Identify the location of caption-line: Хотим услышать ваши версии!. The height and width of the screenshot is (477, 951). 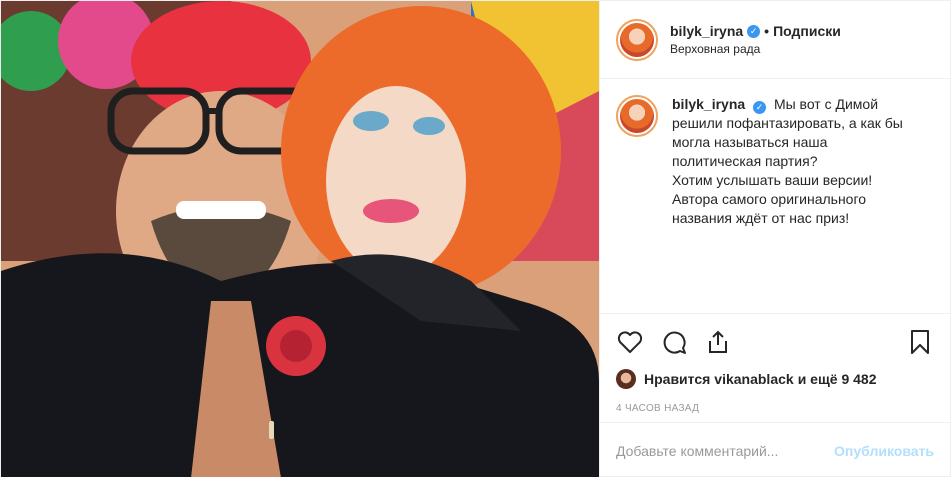
(772, 180).